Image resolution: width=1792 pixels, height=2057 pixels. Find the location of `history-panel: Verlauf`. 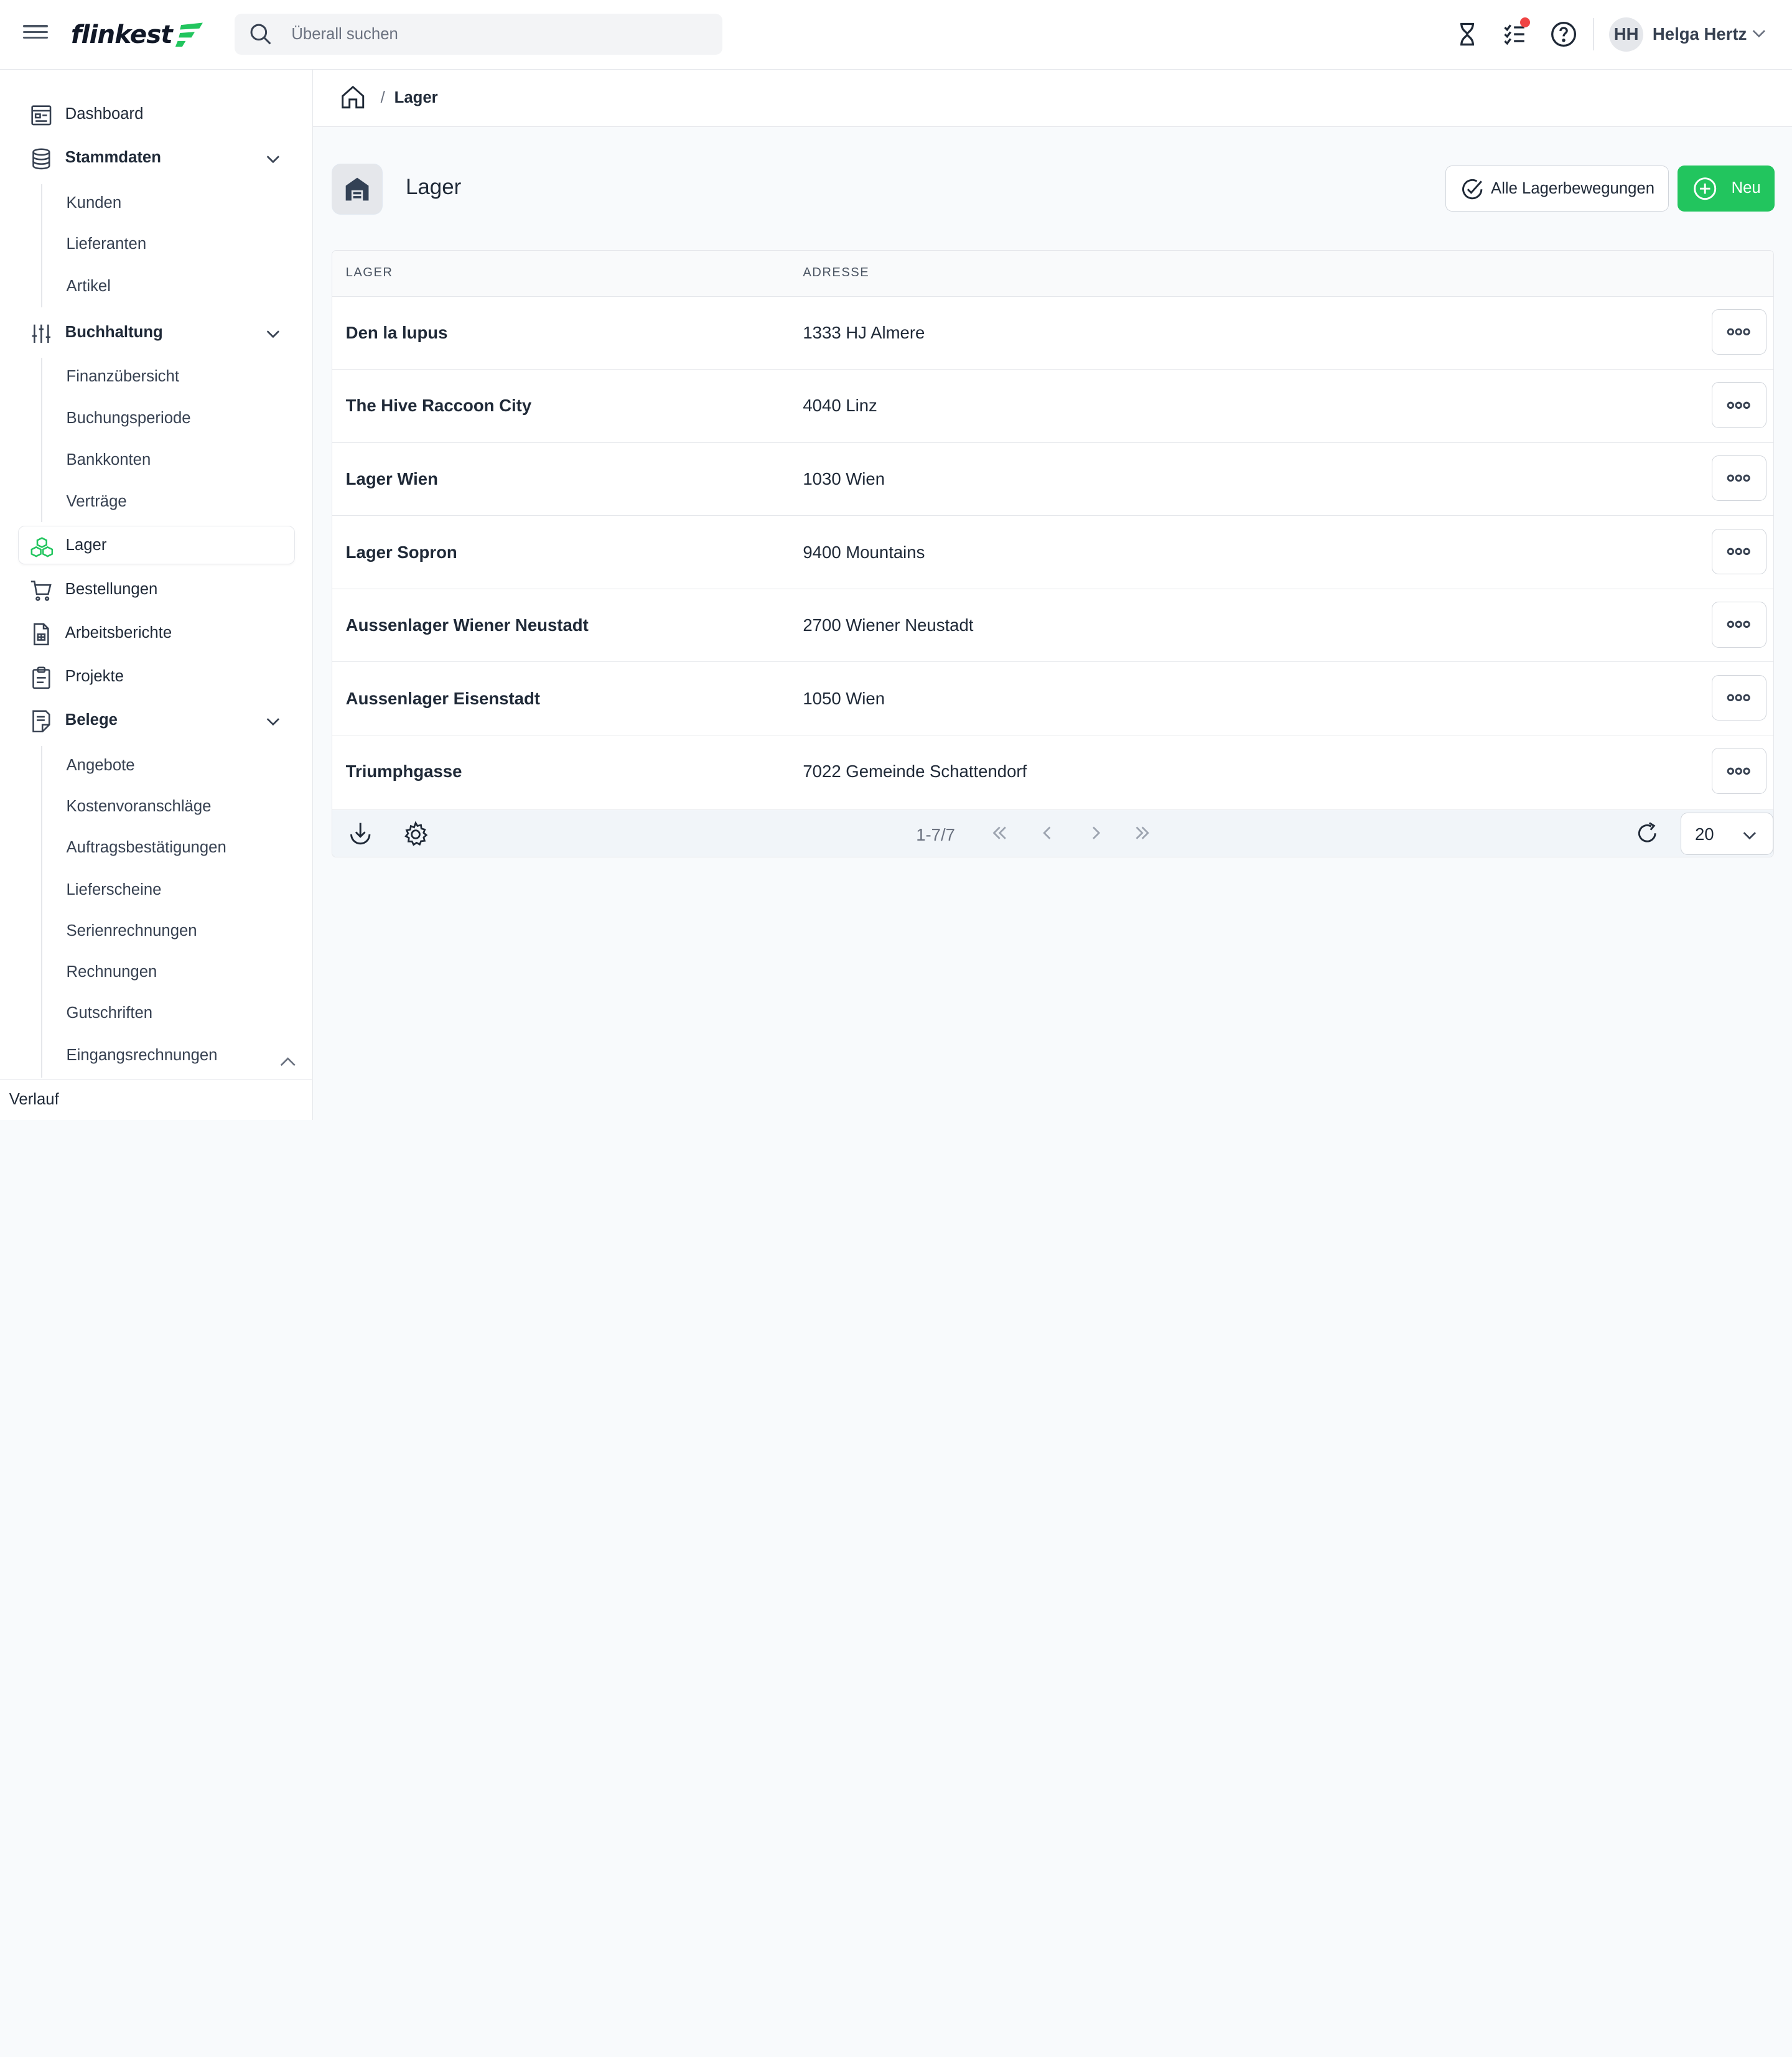

history-panel: Verlauf is located at coordinates (156, 1099).